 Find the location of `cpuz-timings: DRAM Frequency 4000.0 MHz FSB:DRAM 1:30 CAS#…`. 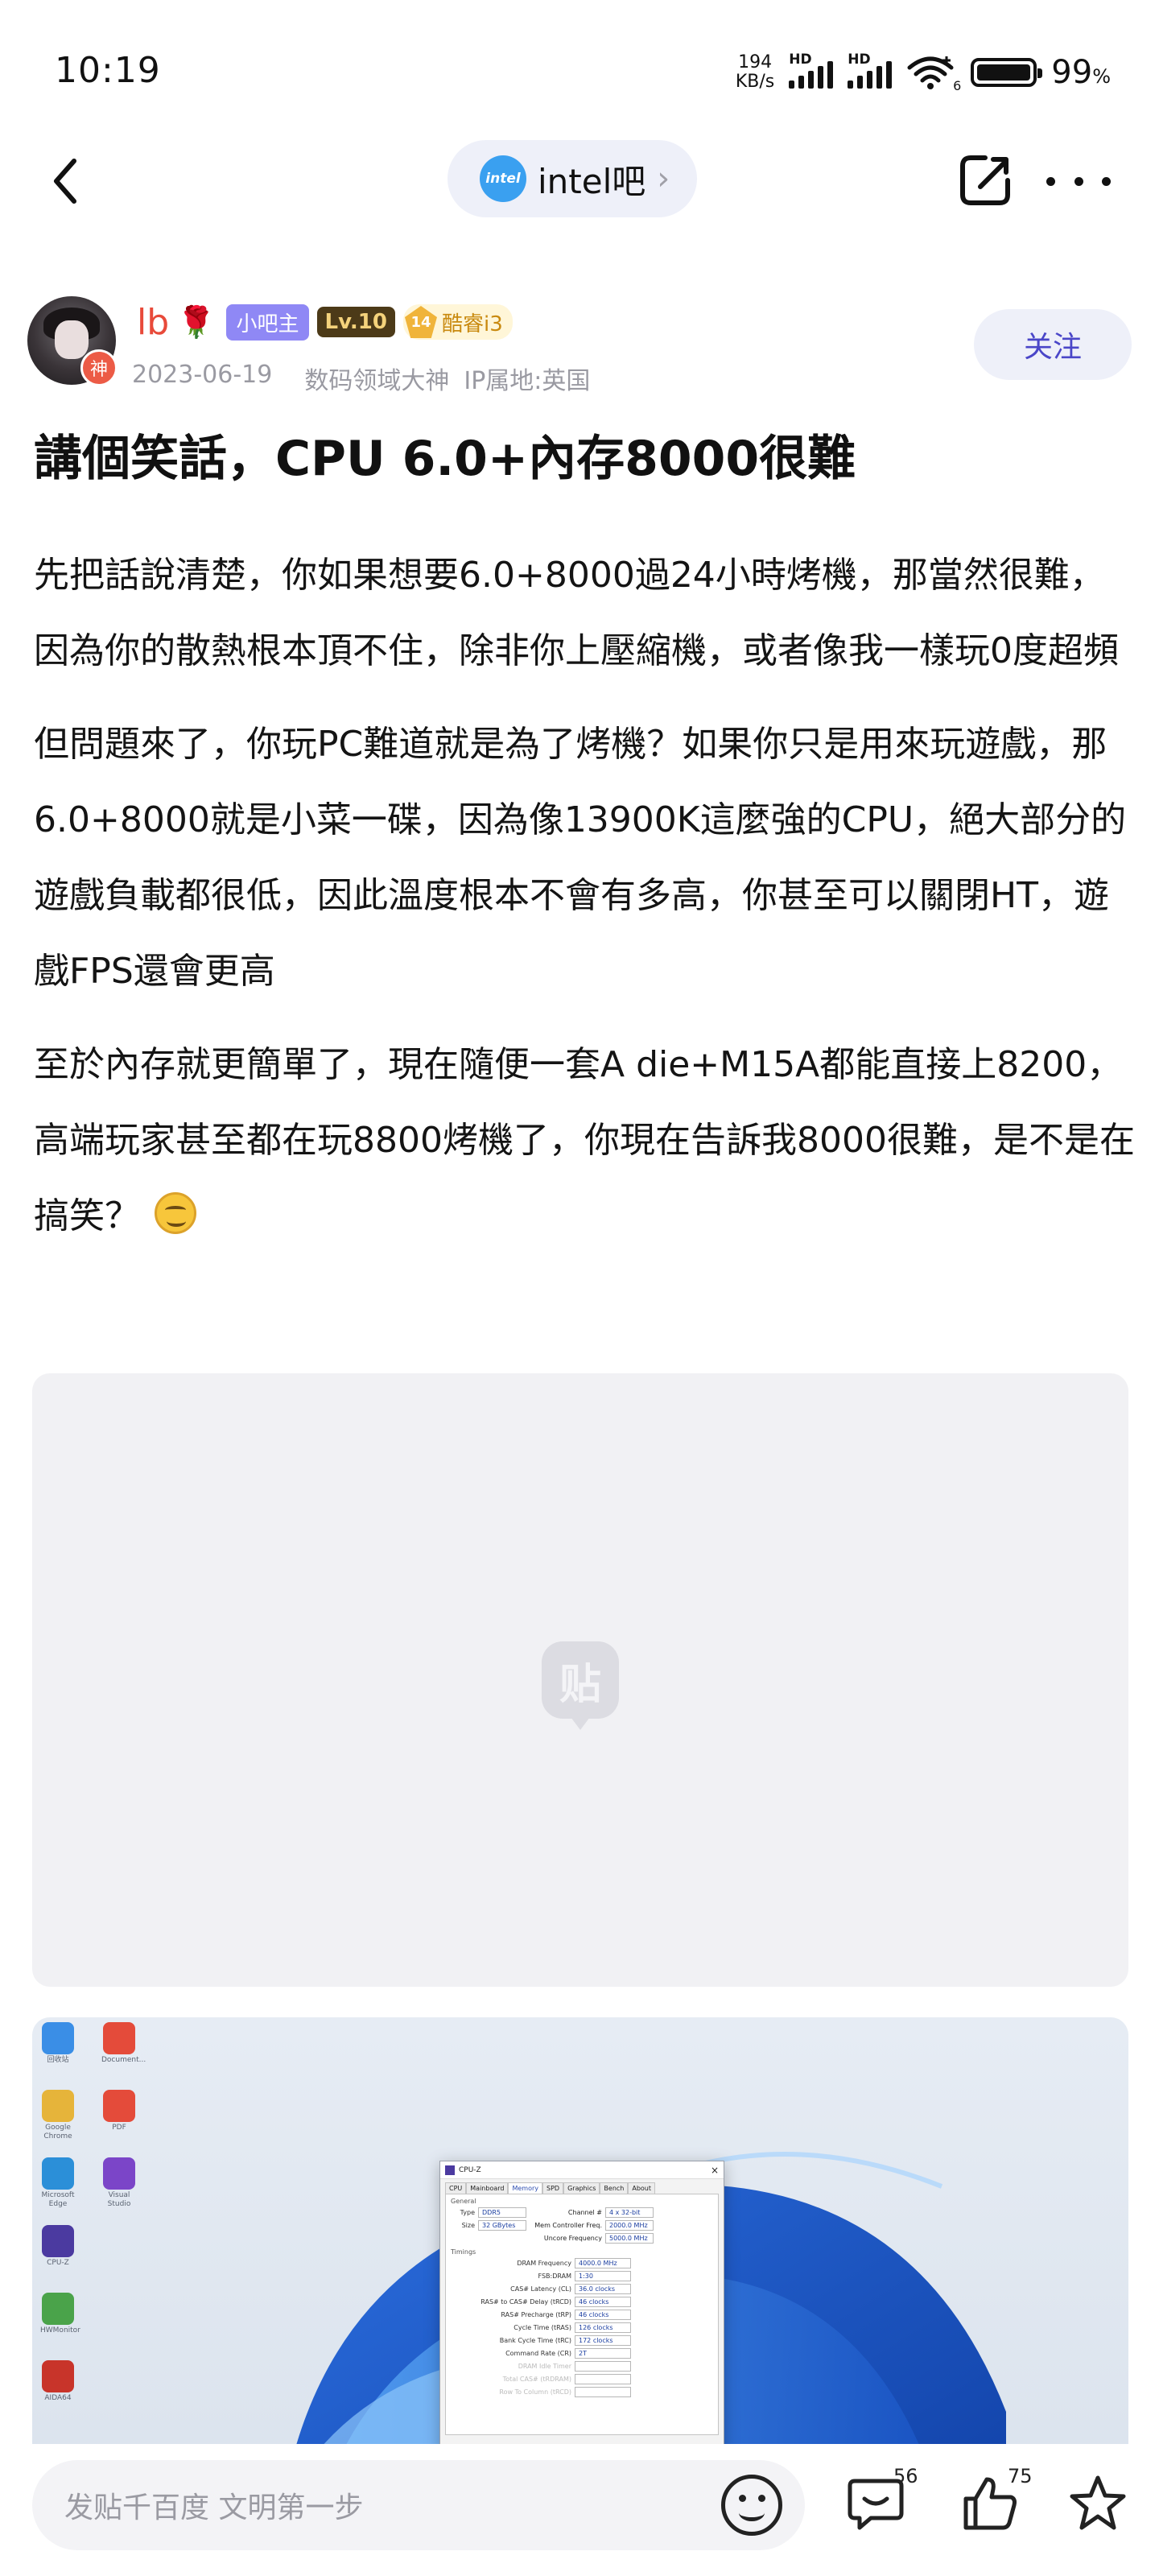

cpuz-timings: DRAM Frequency 4000.0 MHz FSB:DRAM 1:30 CAS#… is located at coordinates (582, 2327).